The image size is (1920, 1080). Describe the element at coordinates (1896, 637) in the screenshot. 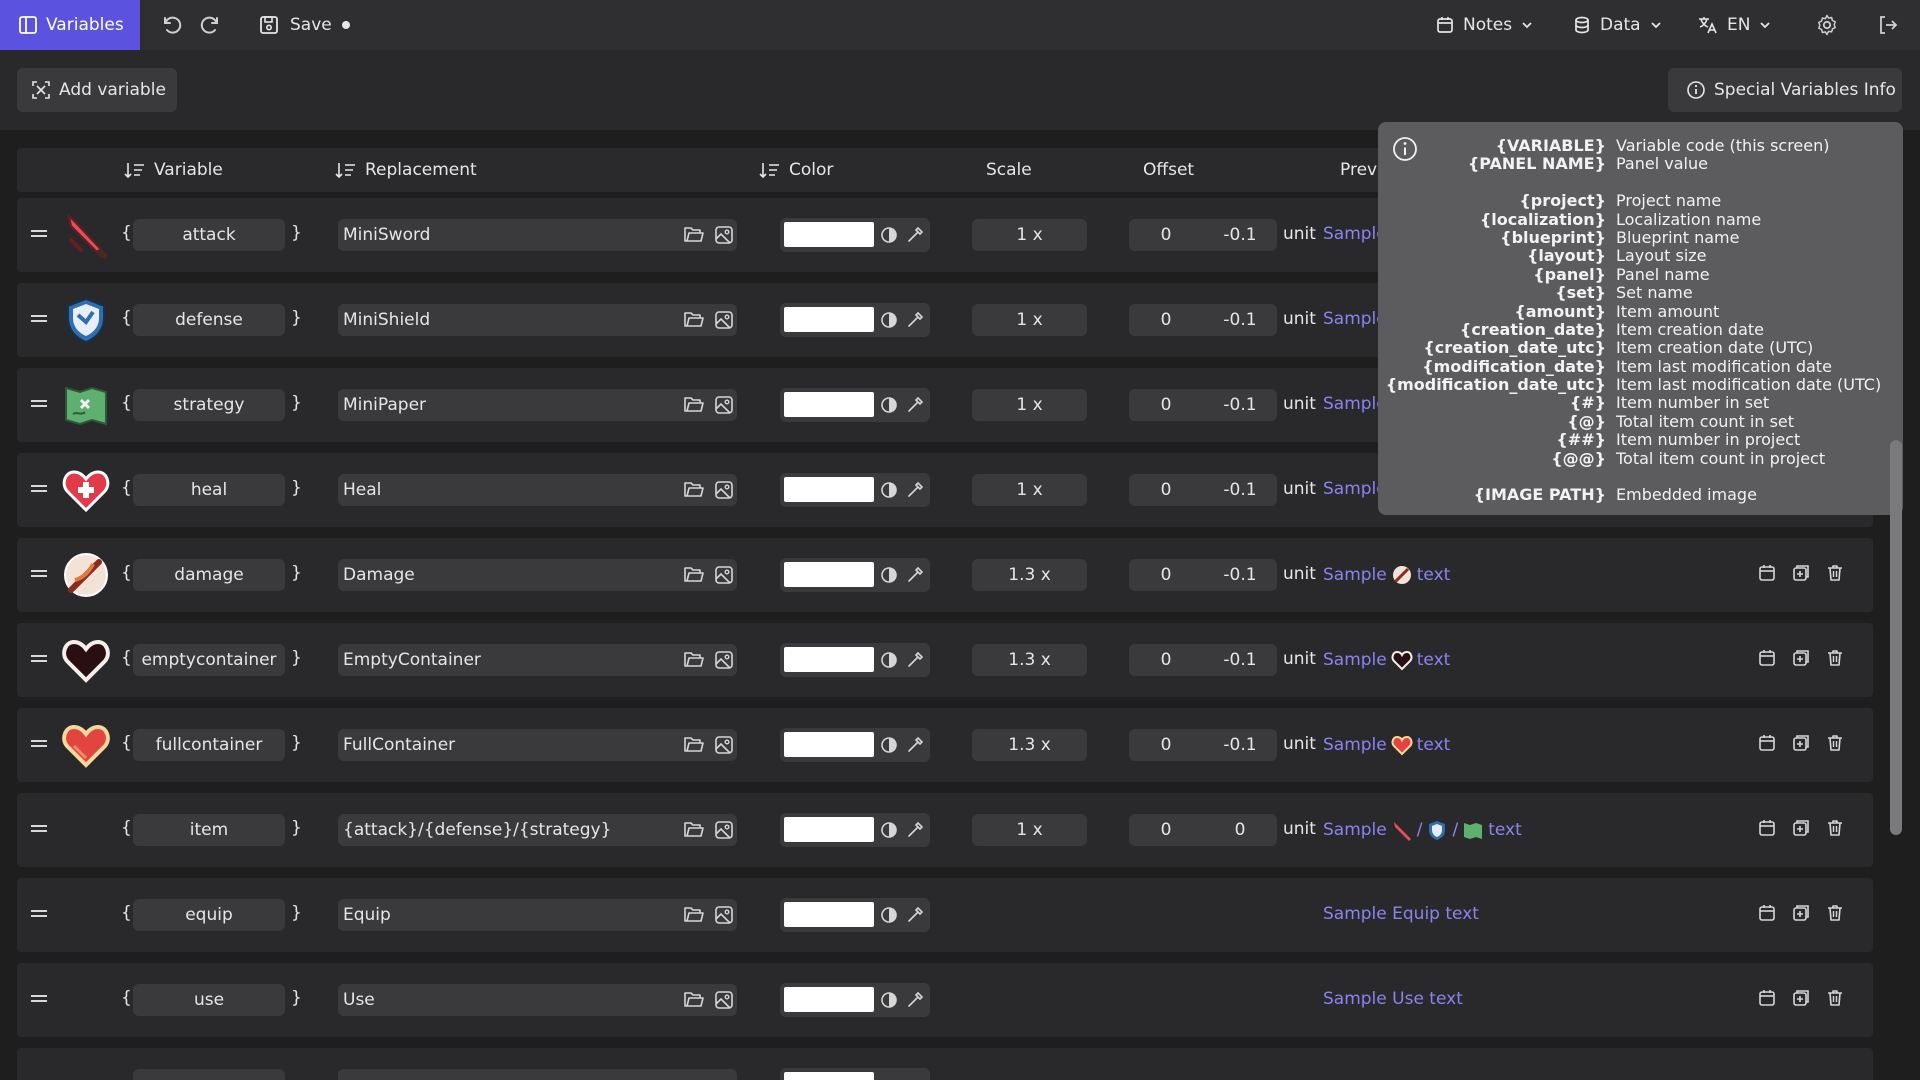

I see `scrollbar` at that location.